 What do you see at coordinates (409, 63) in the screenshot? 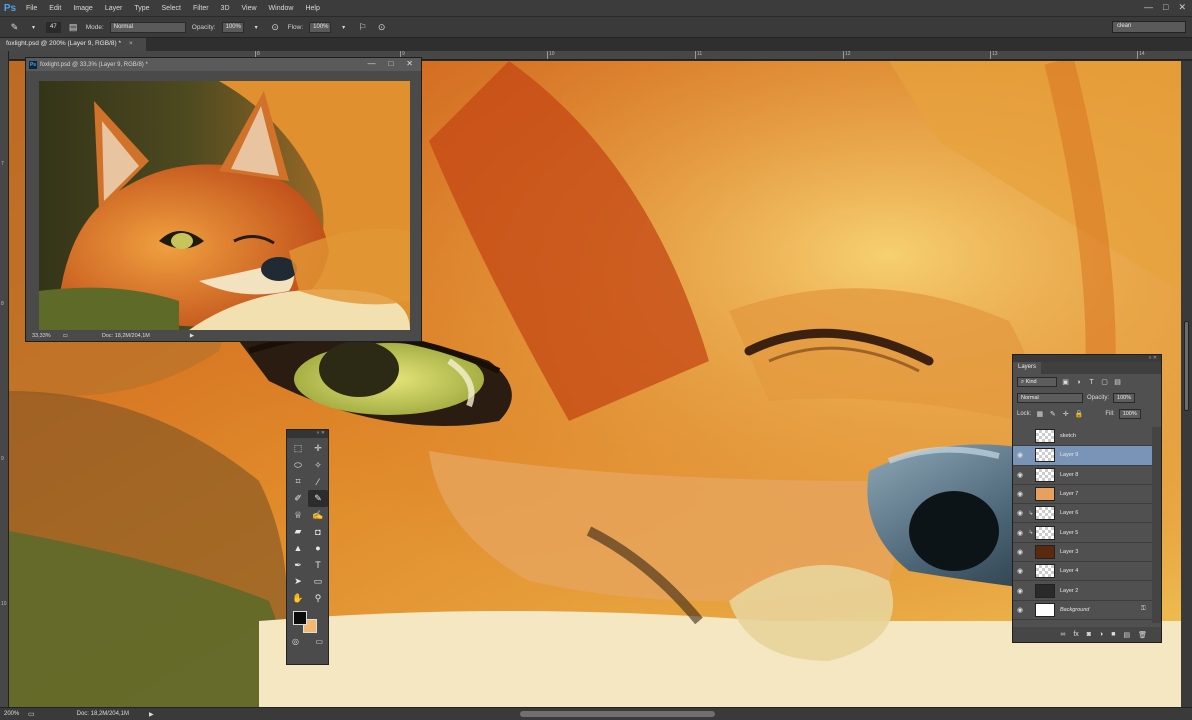
I see `close-icon: ✕` at bounding box center [409, 63].